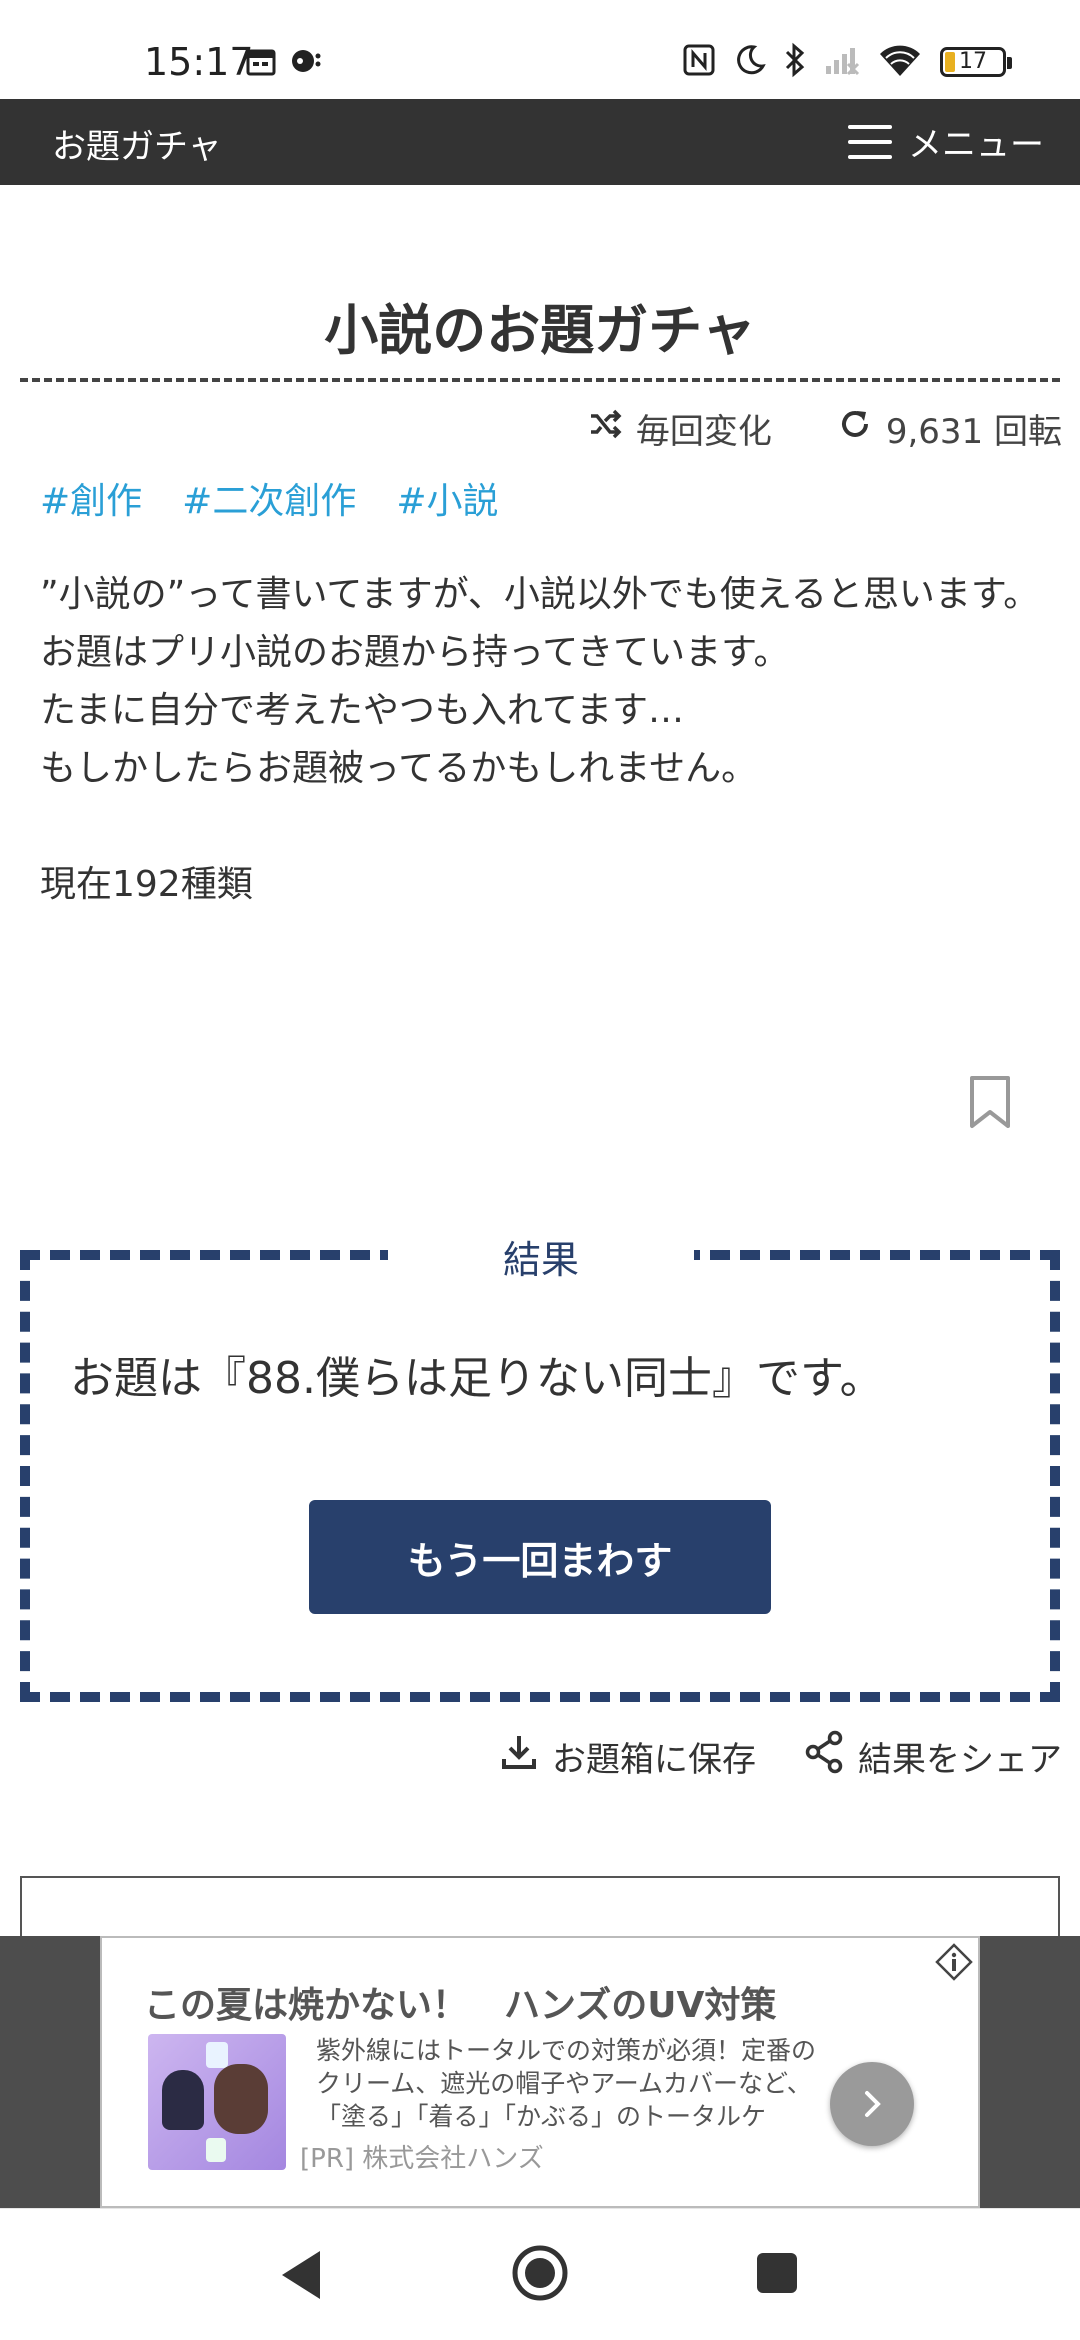  Describe the element at coordinates (900, 62) in the screenshot. I see `wifi-icon` at that location.